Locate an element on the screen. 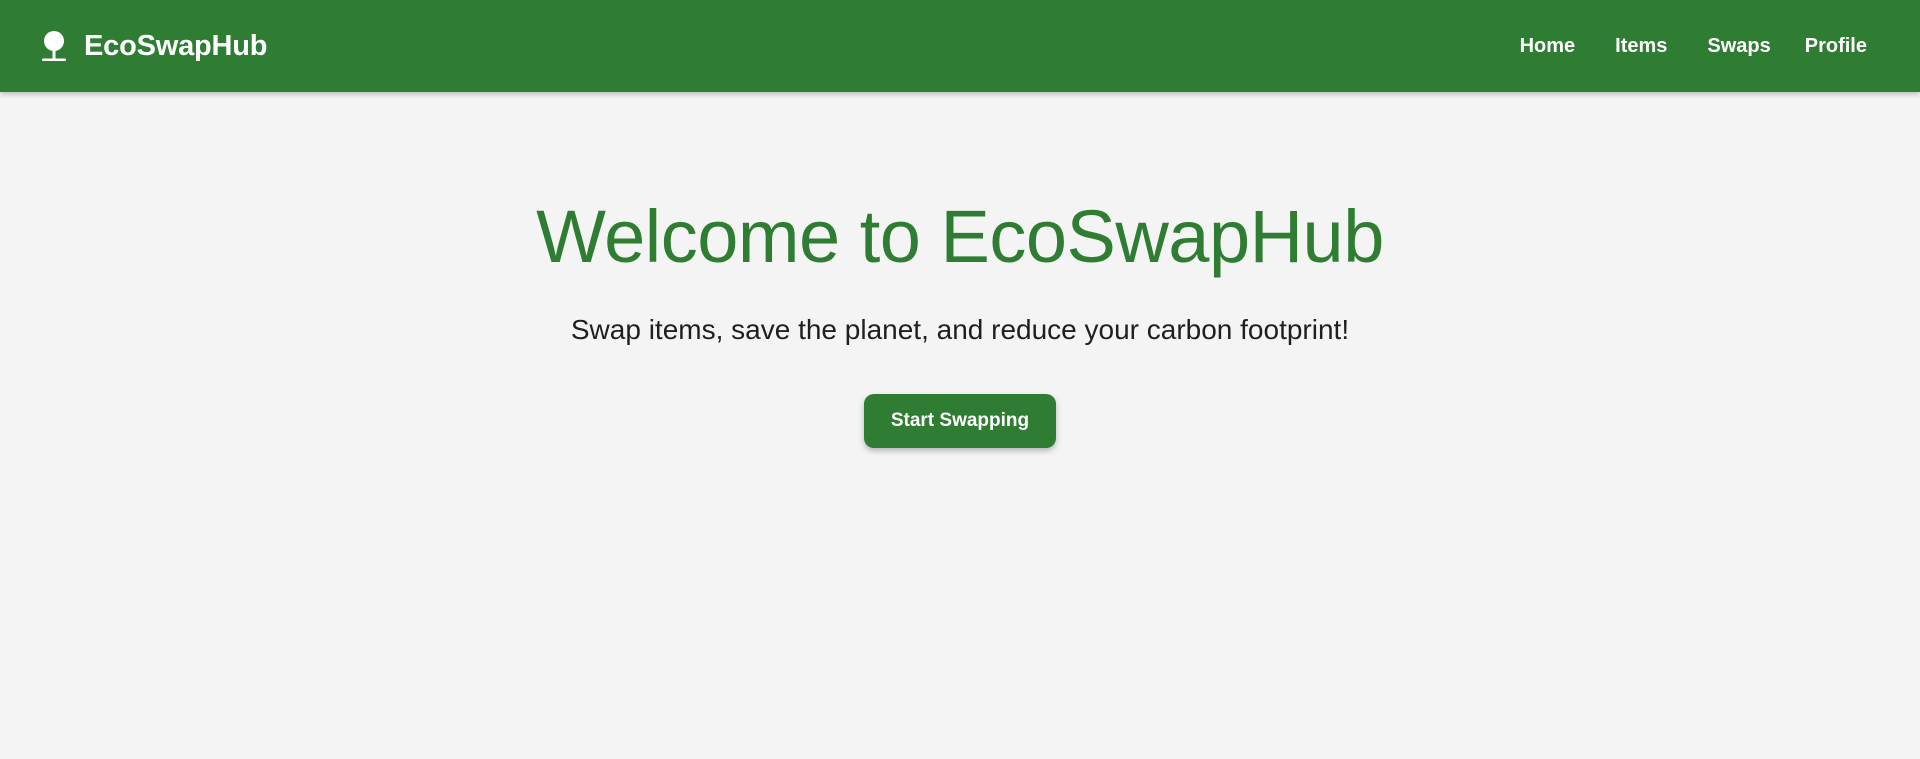 The height and width of the screenshot is (759, 1920). top-navbar: EcoSwapHub Home Items Swaps Profile is located at coordinates (960, 46).